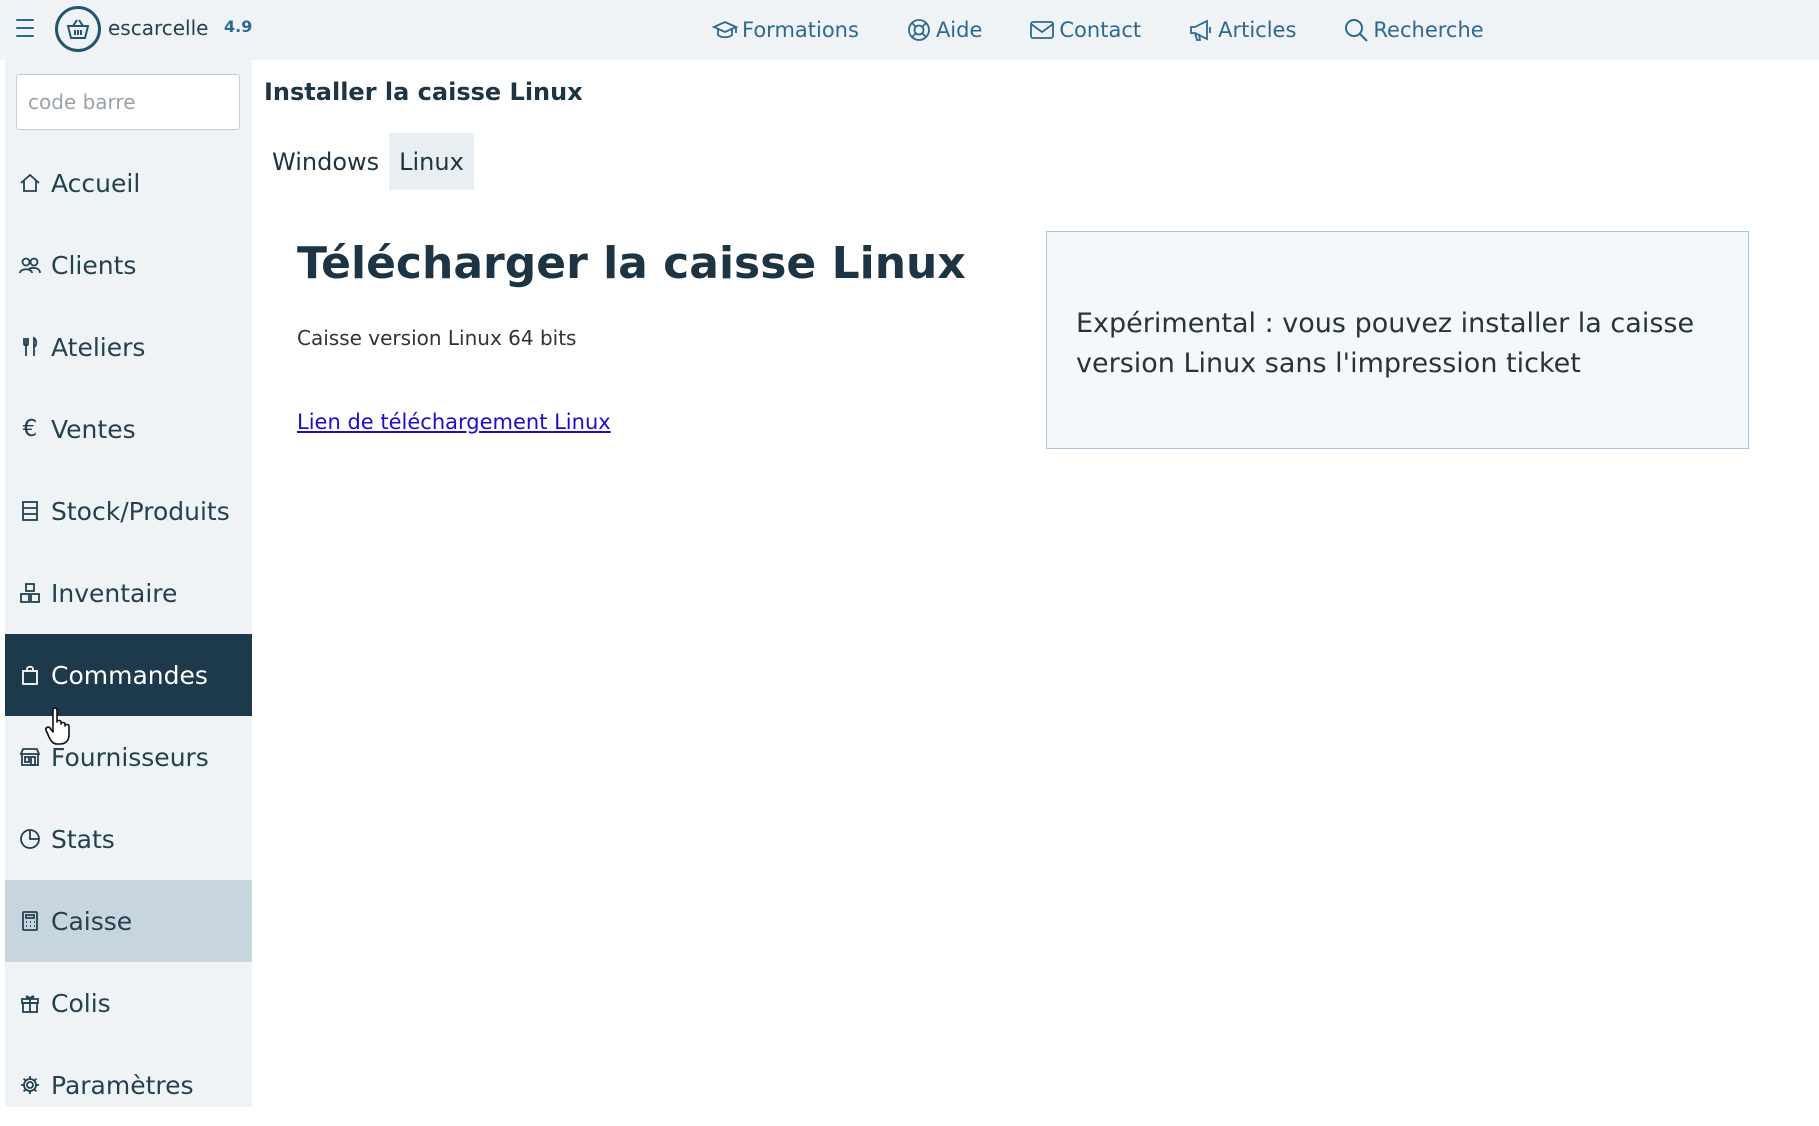 The width and height of the screenshot is (1819, 1126). I want to click on download-title: Télécharger la caisse Linux, so click(631, 263).